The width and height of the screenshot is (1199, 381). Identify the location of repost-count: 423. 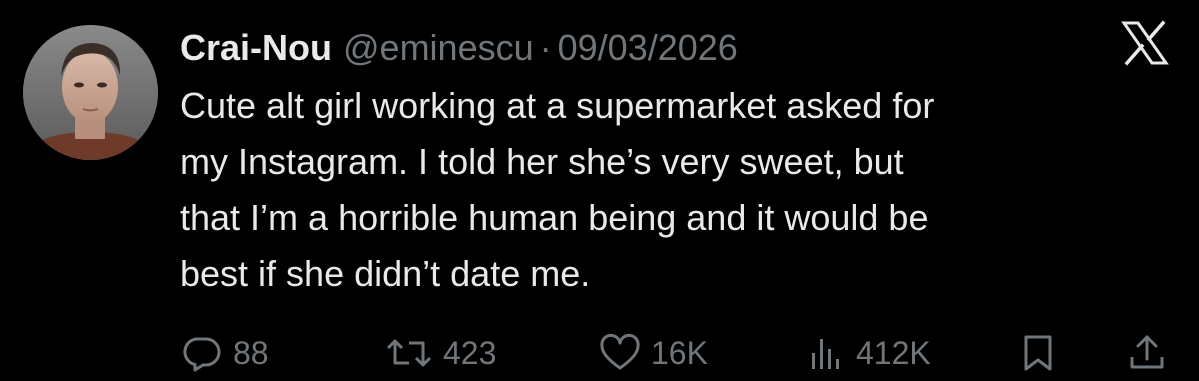
(470, 352).